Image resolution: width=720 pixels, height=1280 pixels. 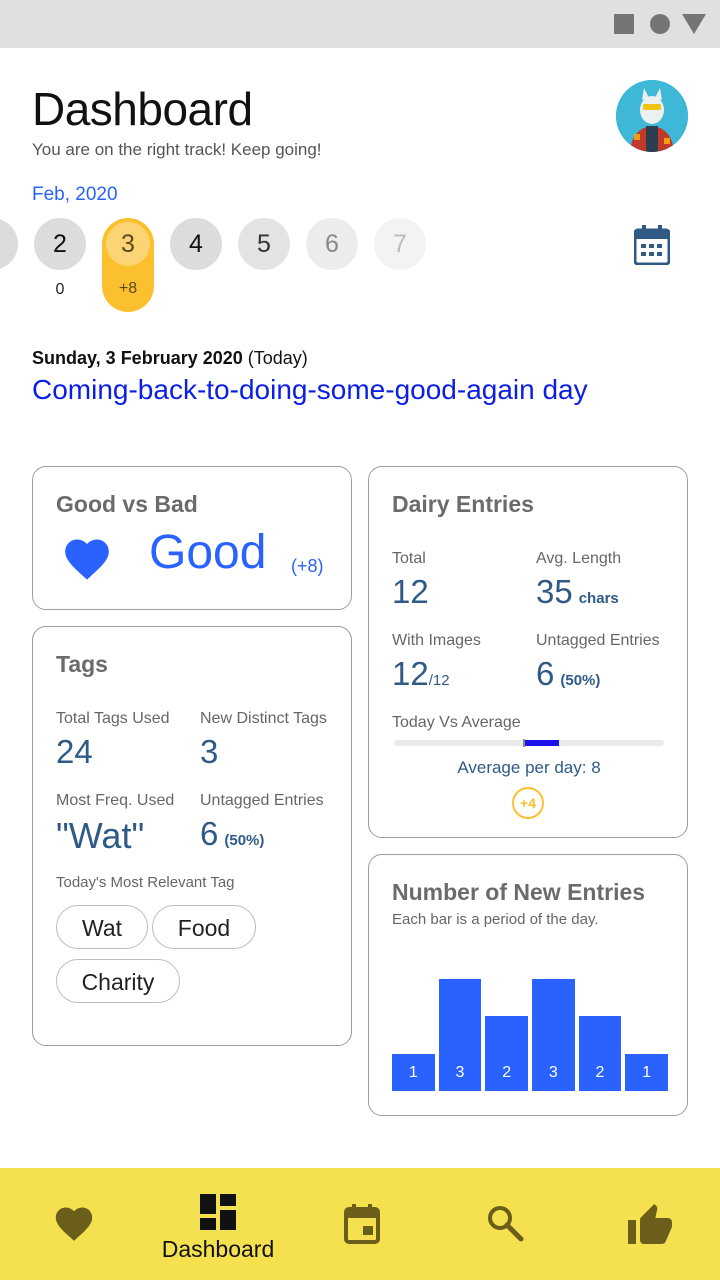 What do you see at coordinates (332, 244) in the screenshot?
I see `day-6: 6` at bounding box center [332, 244].